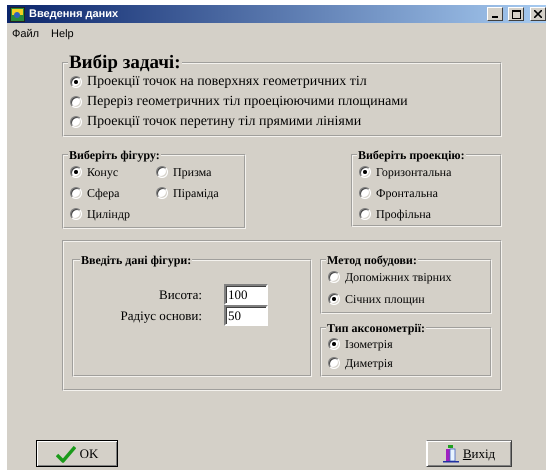 This screenshot has height=470, width=546. I want to click on field-label: Радіус основи:, so click(160, 316).